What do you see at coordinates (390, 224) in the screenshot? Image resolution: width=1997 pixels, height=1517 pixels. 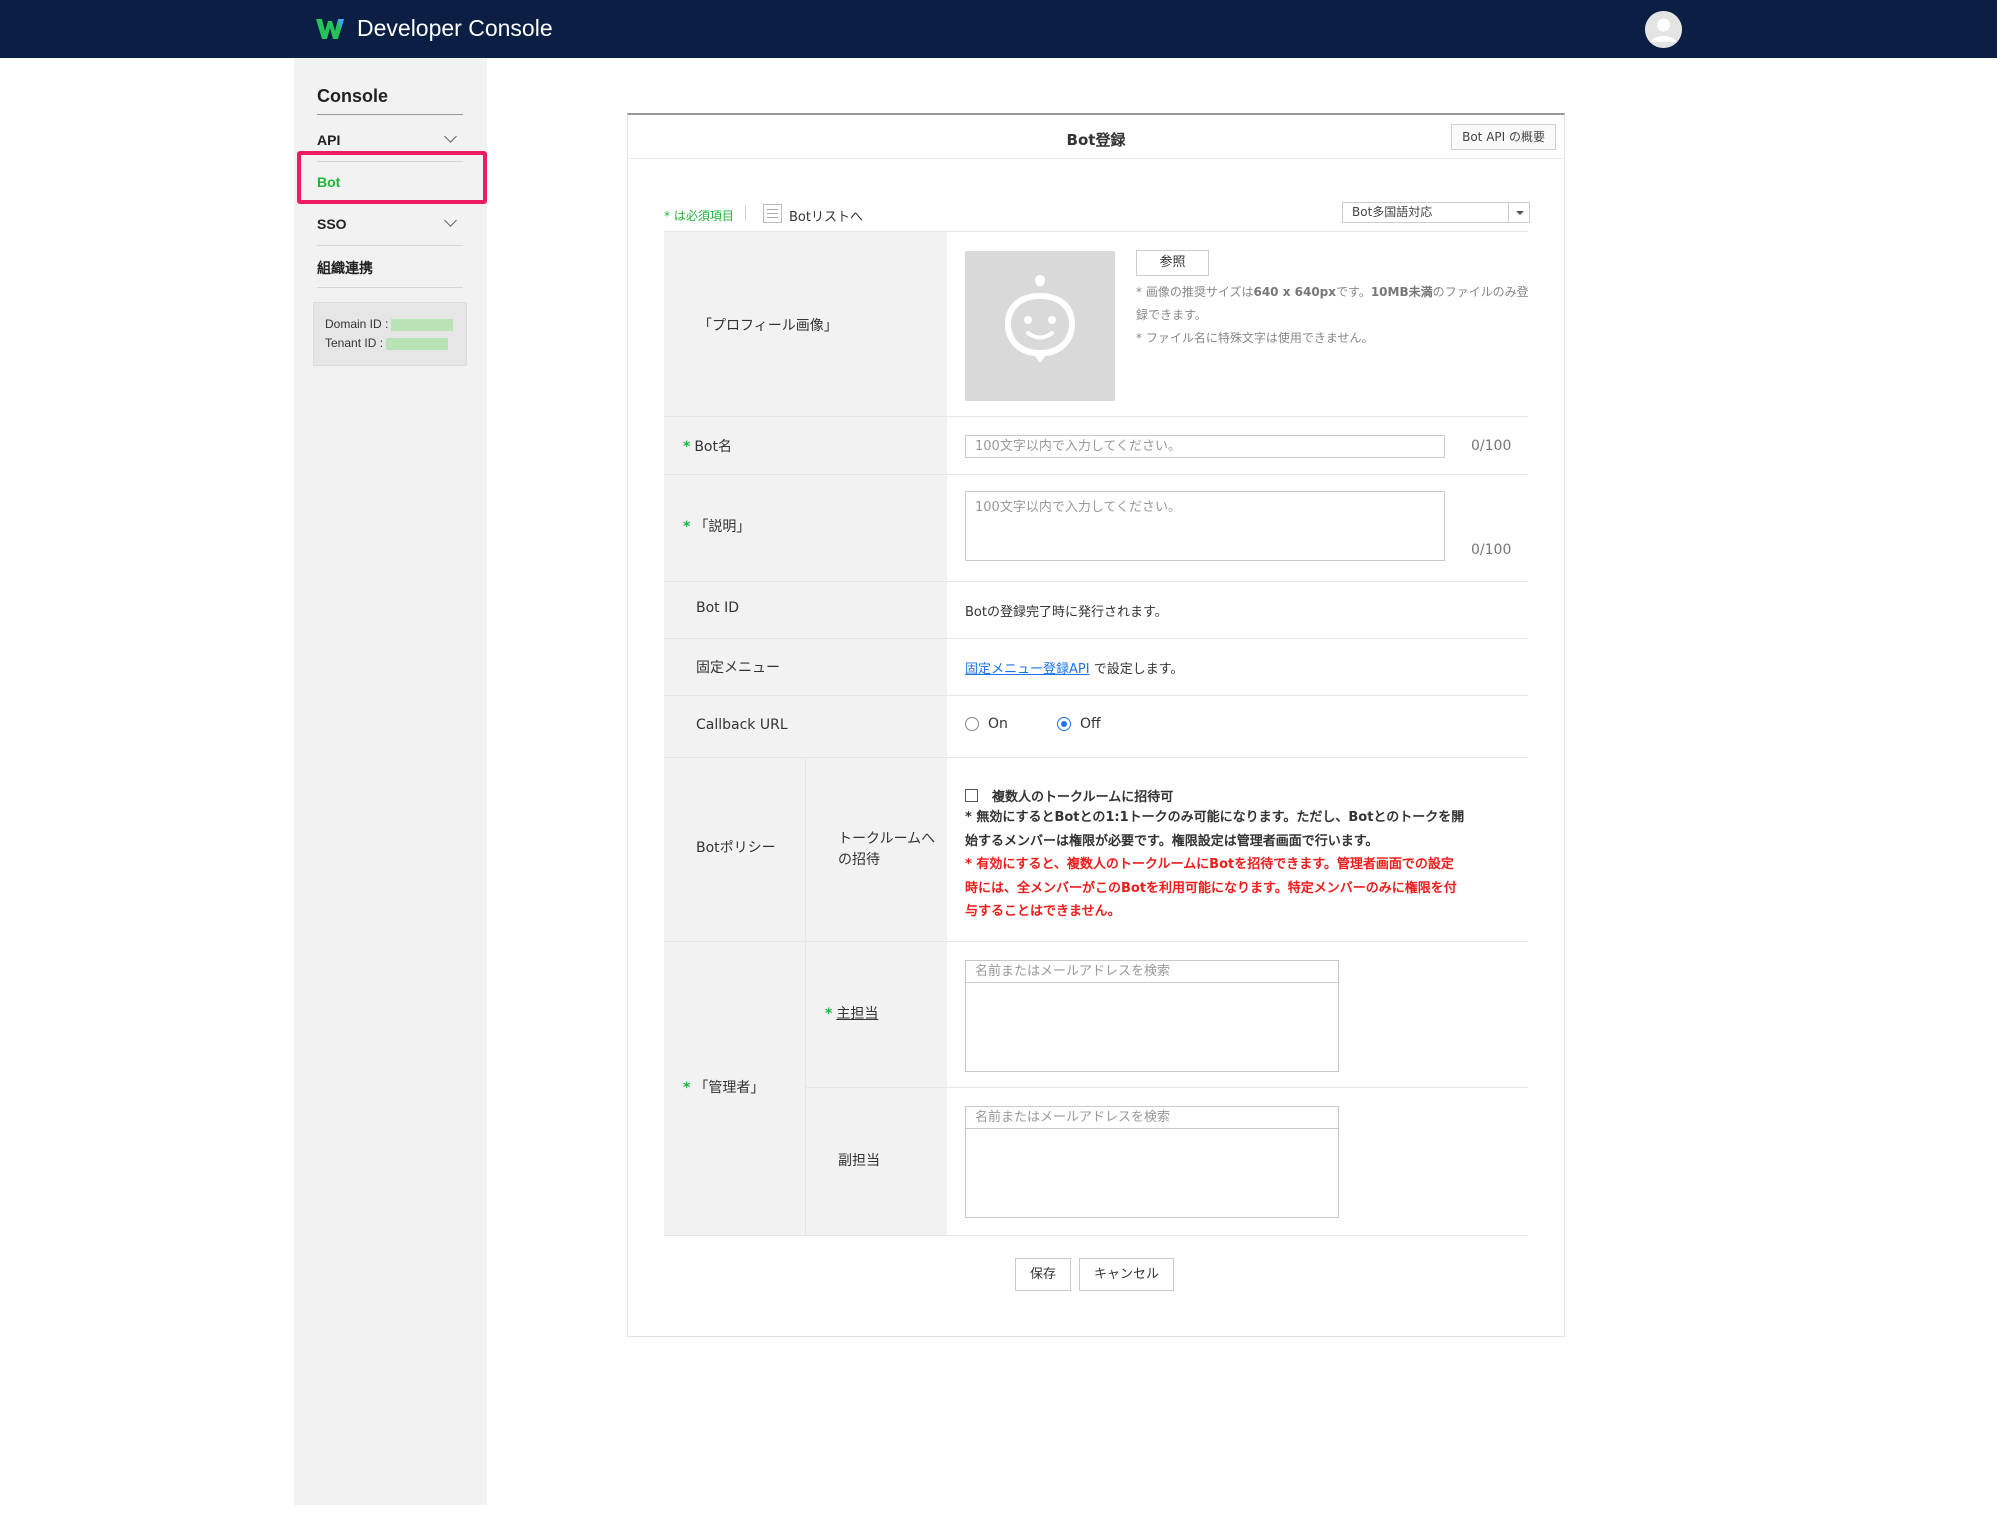 I see `sidebar-item-sso: SSO` at bounding box center [390, 224].